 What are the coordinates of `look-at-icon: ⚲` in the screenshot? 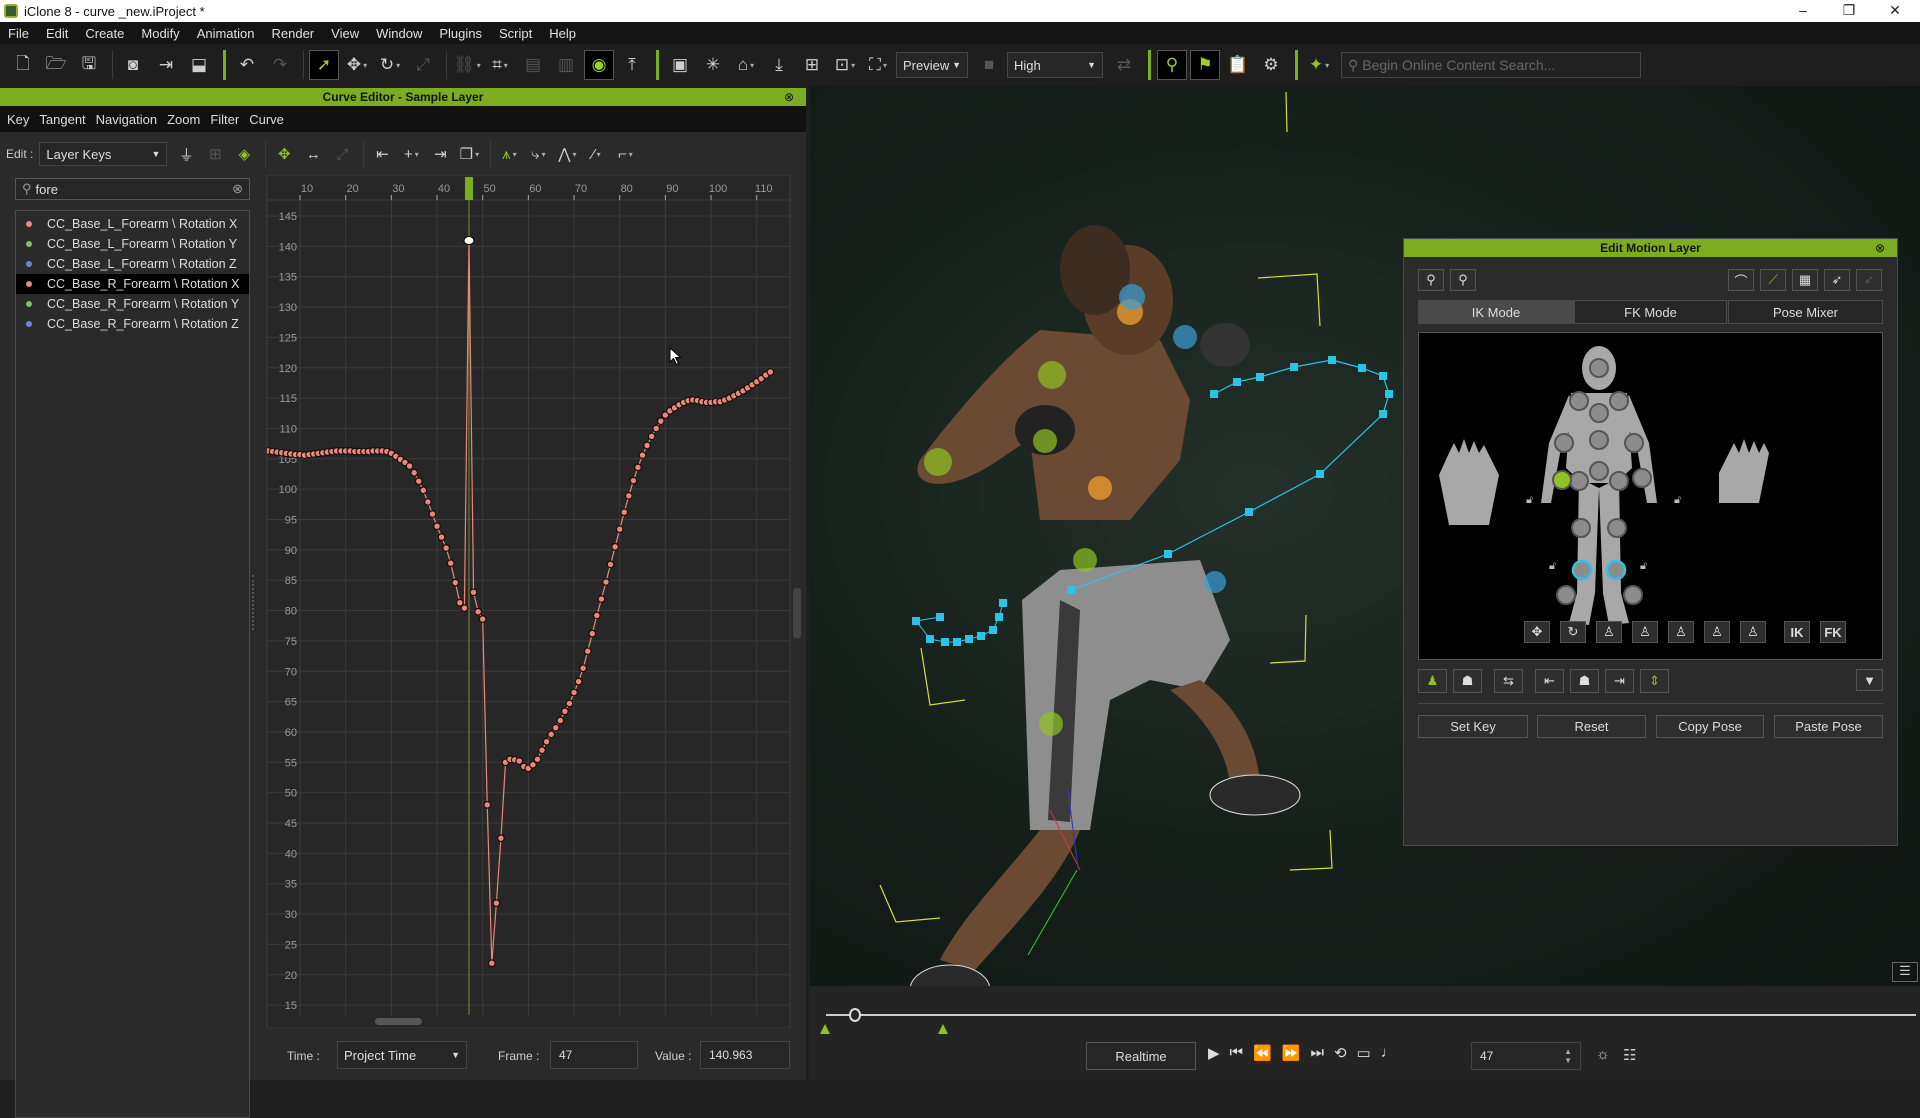 It's located at (1463, 280).